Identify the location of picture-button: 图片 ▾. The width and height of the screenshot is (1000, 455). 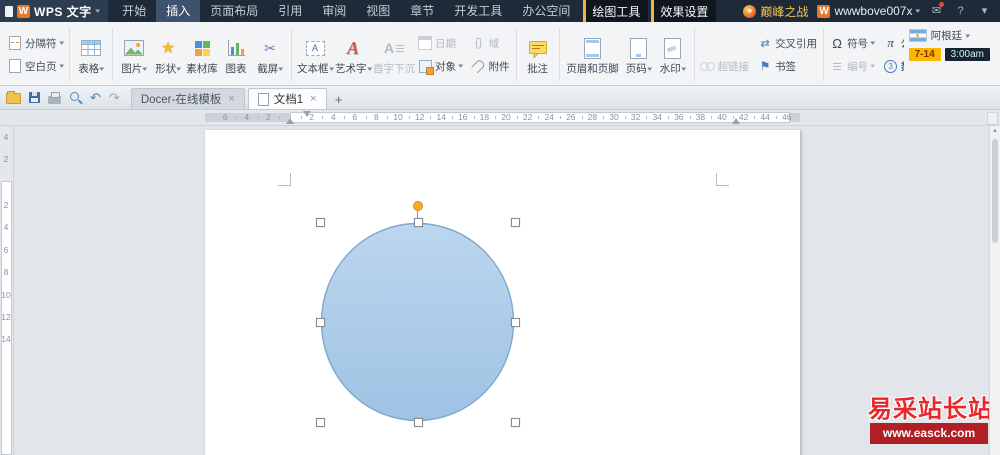
(134, 54).